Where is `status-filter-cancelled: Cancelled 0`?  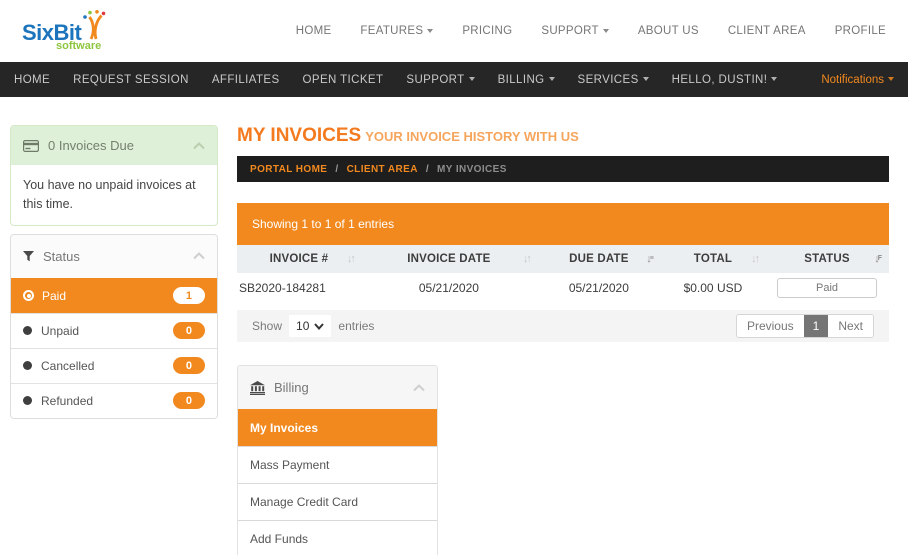 status-filter-cancelled: Cancelled 0 is located at coordinates (114, 365).